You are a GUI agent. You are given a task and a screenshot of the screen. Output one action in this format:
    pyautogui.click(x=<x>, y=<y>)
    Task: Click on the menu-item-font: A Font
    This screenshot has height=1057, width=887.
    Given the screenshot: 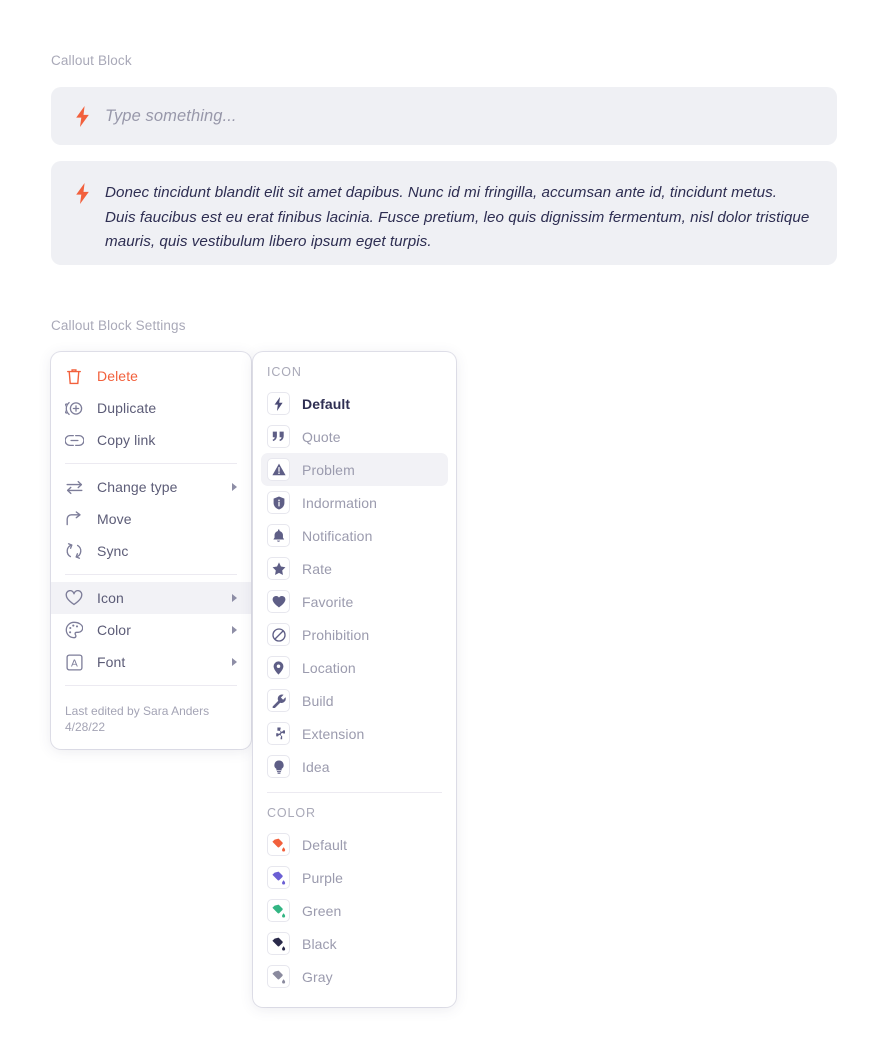 What is the action you would take?
    pyautogui.click(x=151, y=662)
    